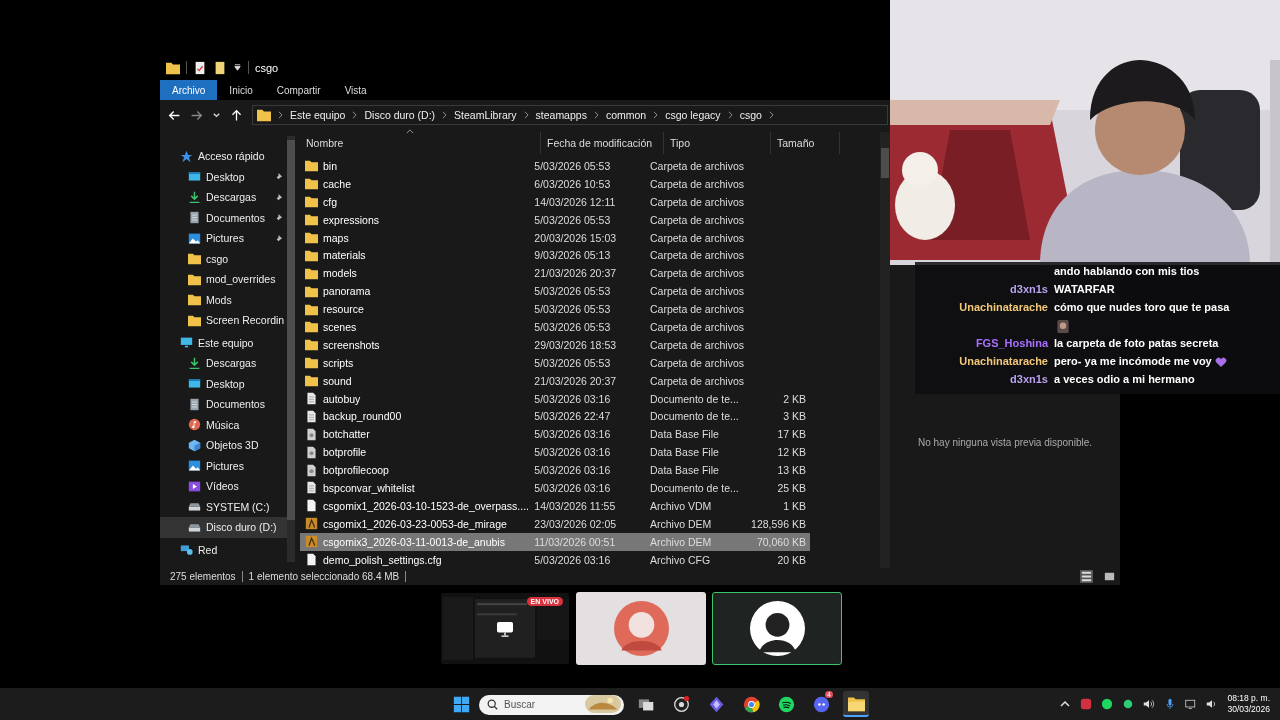 Image resolution: width=1280 pixels, height=720 pixels. Describe the element at coordinates (555, 380) in the screenshot. I see `file-row: sound 21/03/2026 20:37 Carpeta de archivos` at that location.